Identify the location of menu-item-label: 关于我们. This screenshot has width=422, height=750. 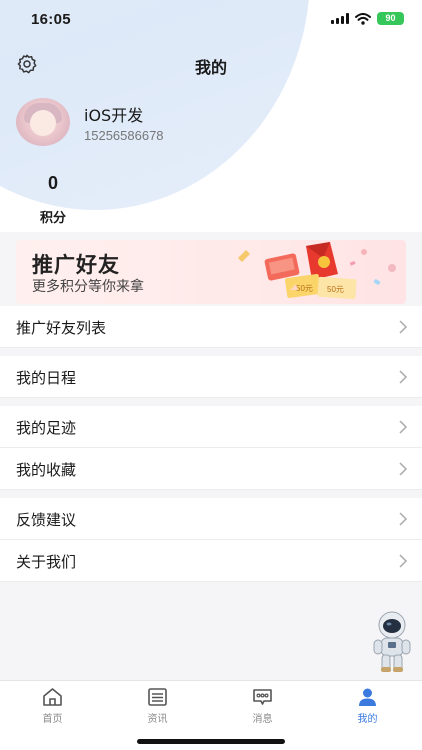
(46, 562).